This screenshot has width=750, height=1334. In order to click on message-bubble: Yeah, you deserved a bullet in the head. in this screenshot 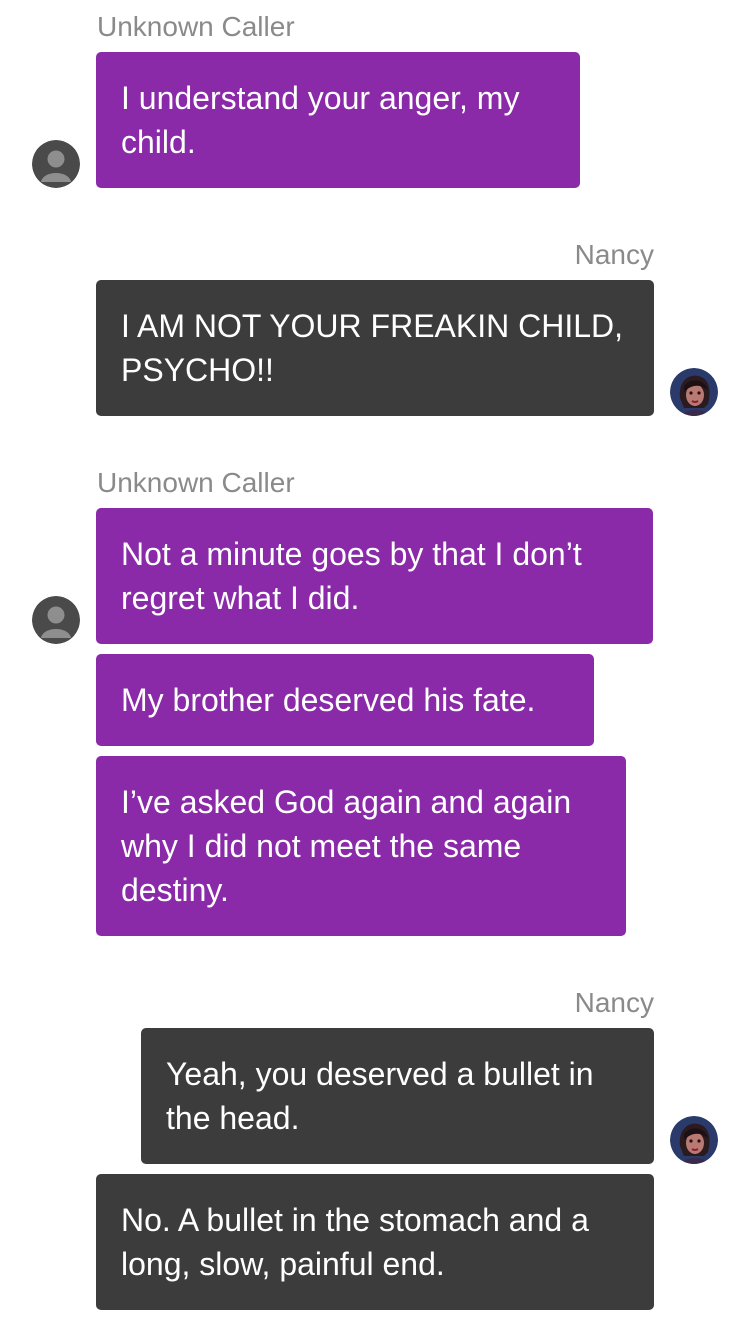, I will do `click(397, 1096)`.